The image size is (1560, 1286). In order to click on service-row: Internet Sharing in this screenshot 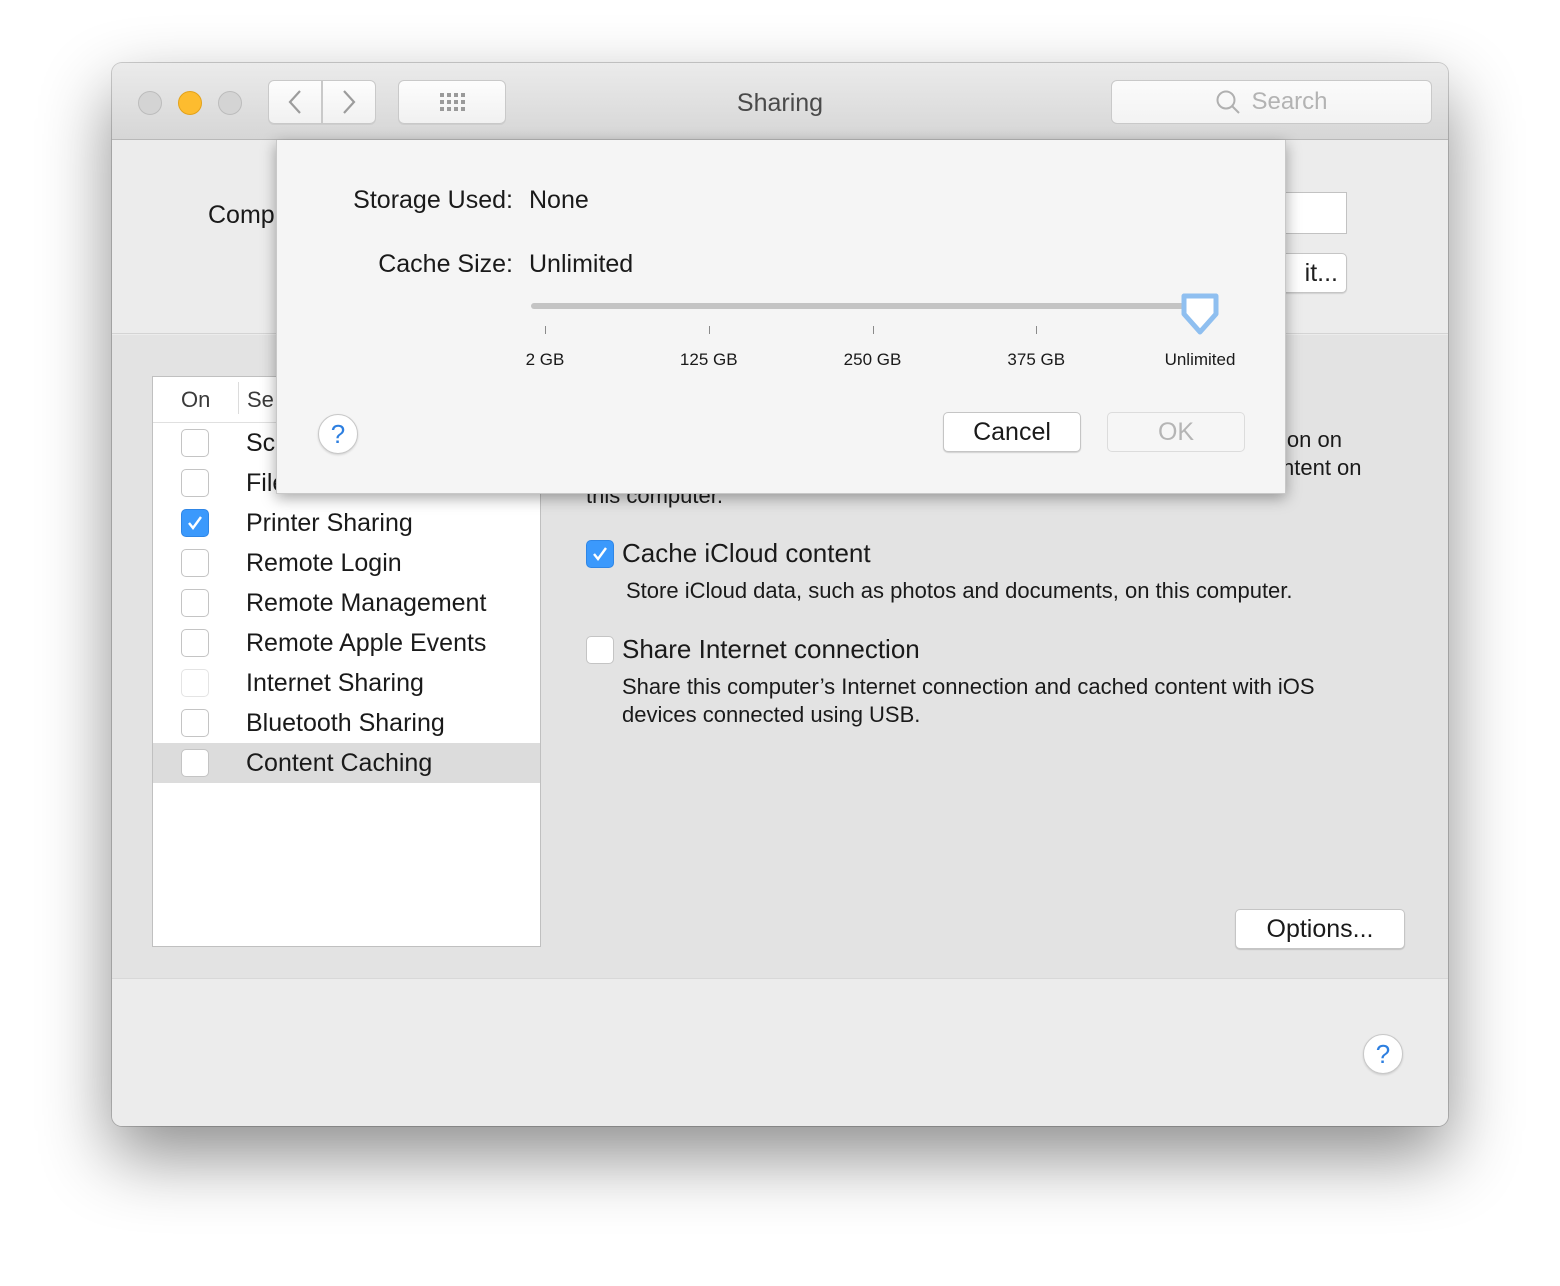, I will do `click(346, 683)`.